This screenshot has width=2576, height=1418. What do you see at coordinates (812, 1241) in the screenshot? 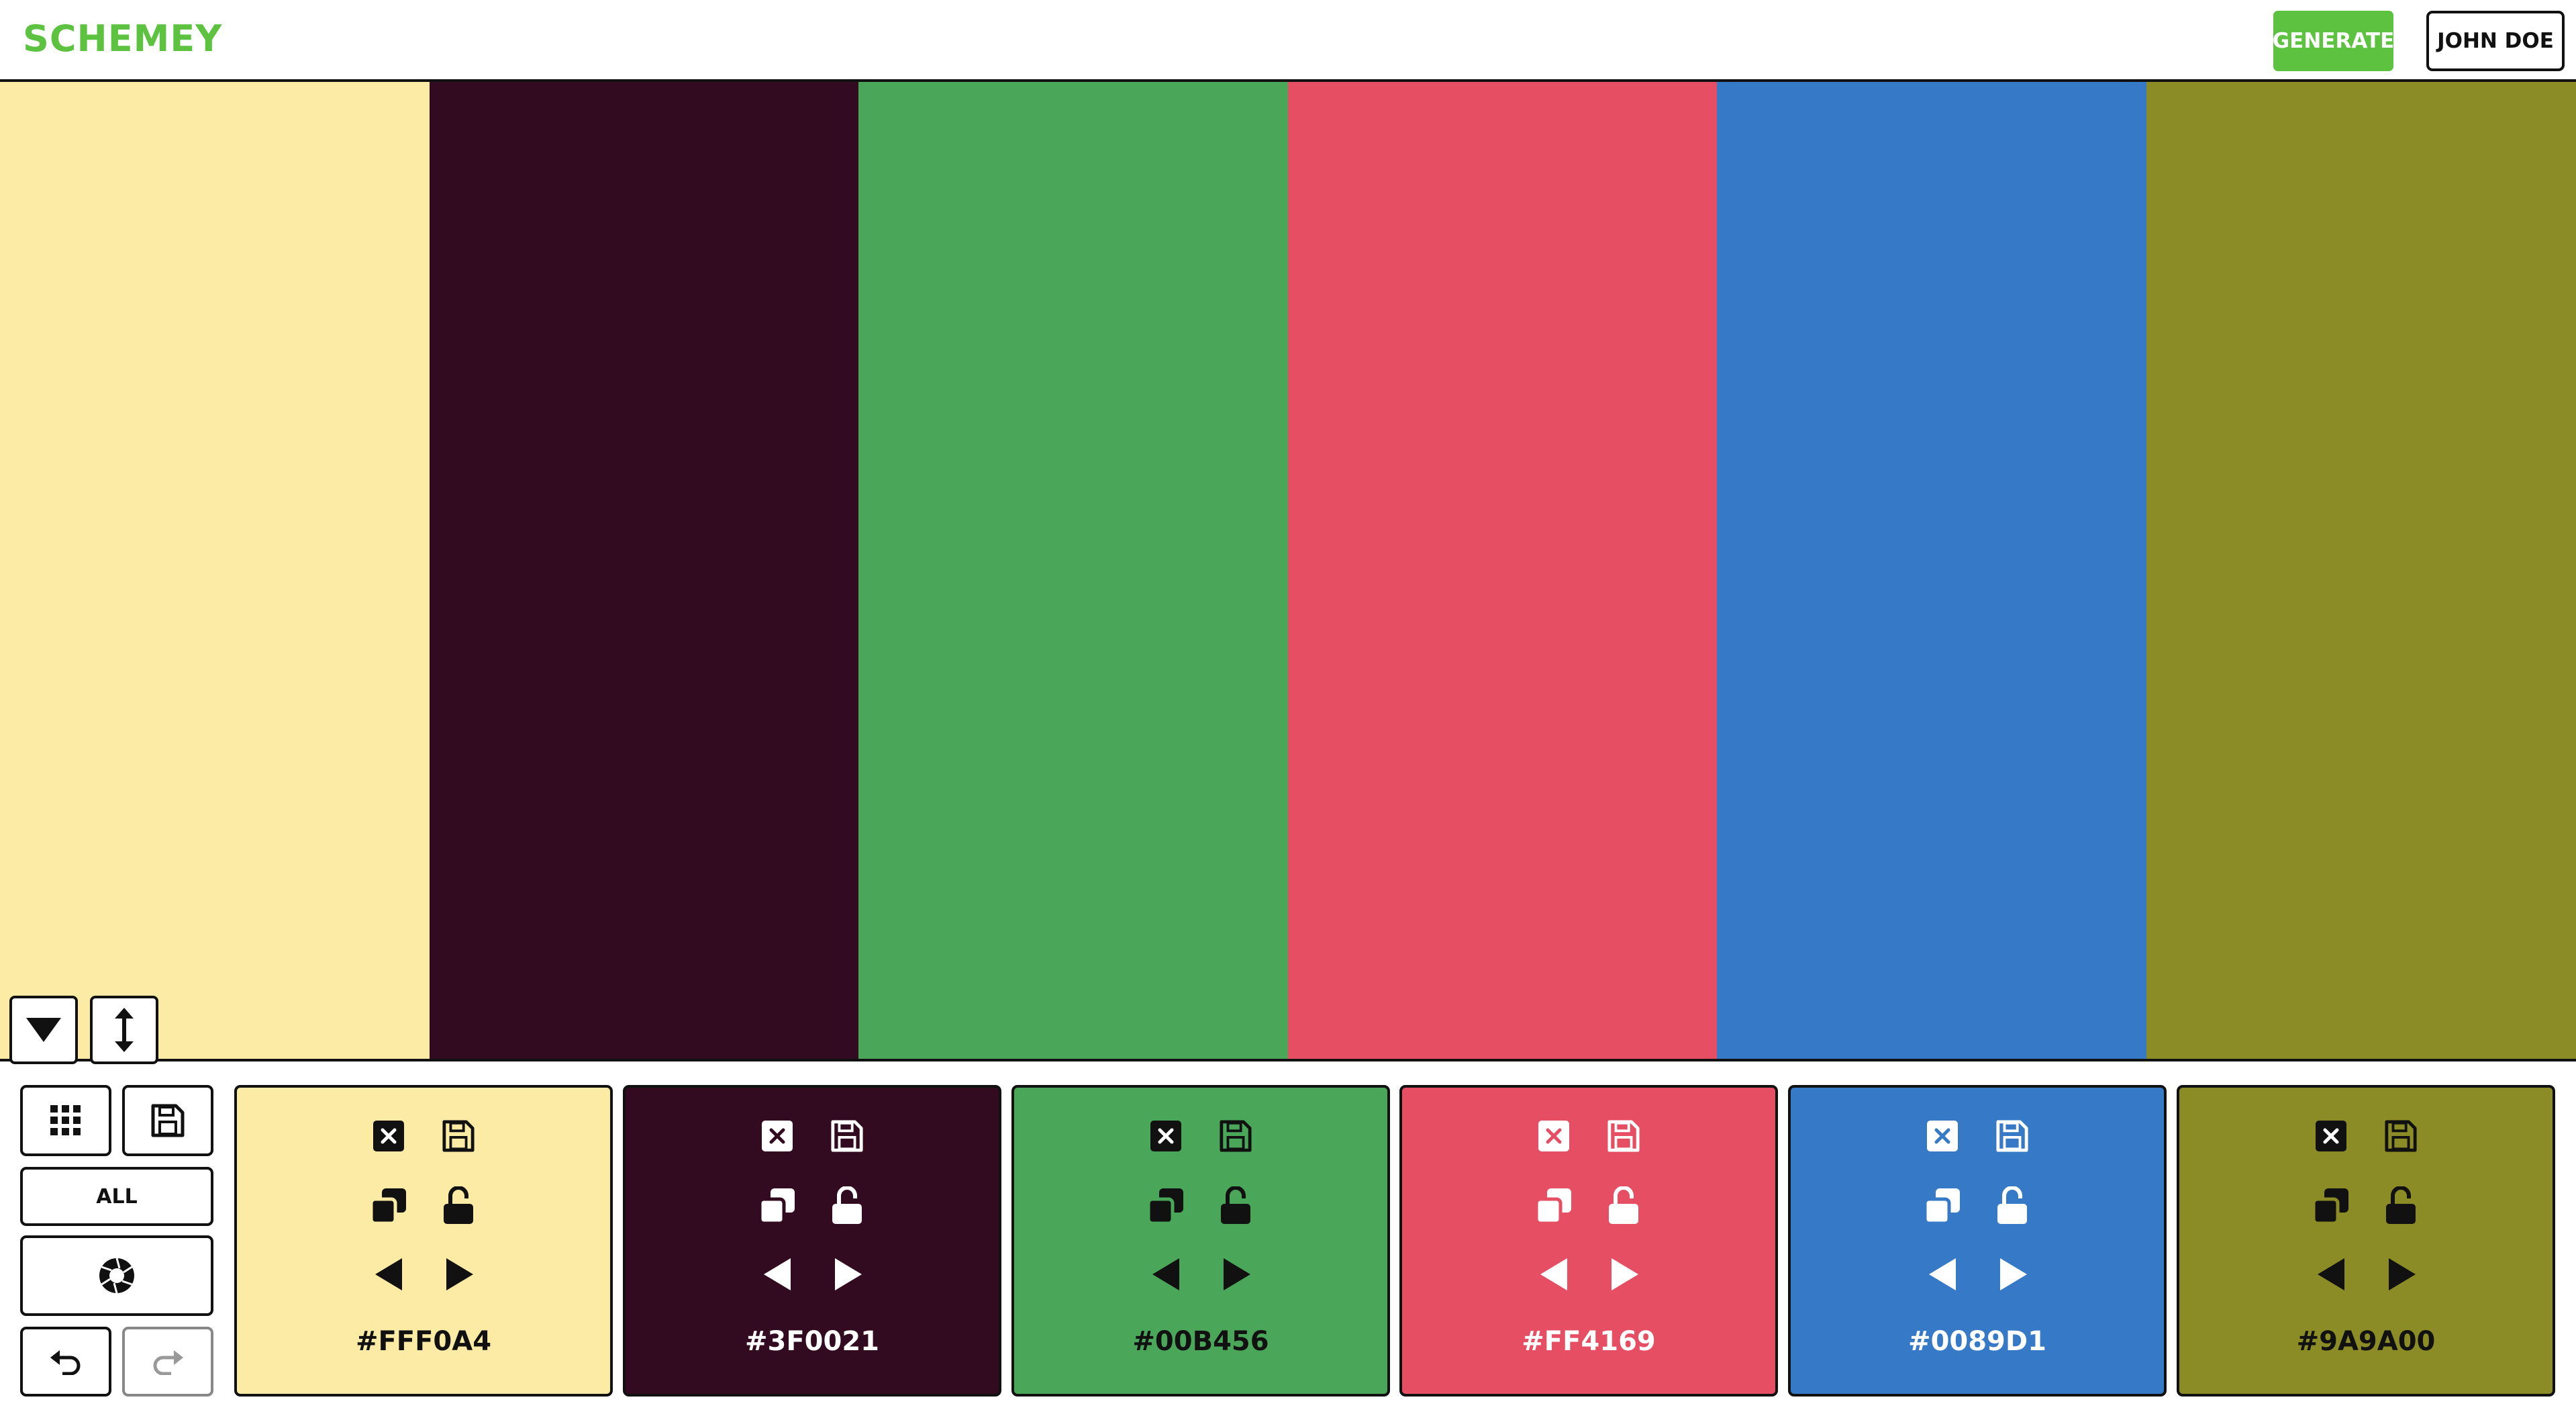
I see `color-card: #3F0021` at bounding box center [812, 1241].